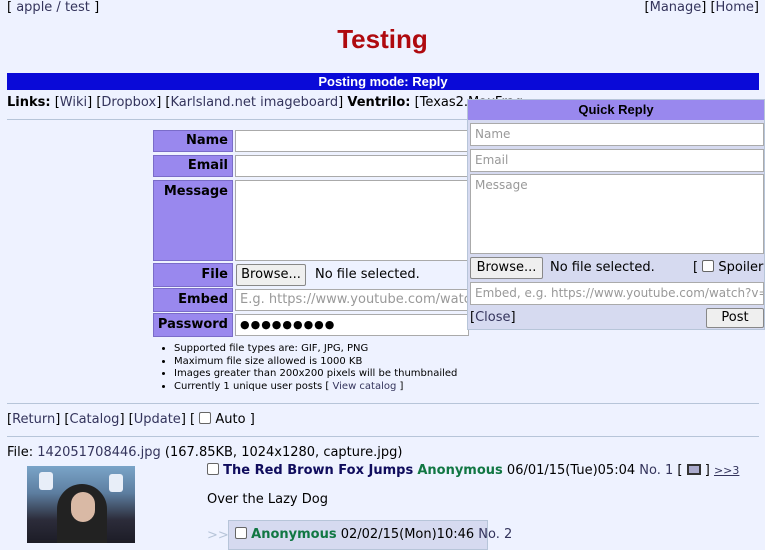 The height and width of the screenshot is (550, 765). Describe the element at coordinates (193, 141) in the screenshot. I see `name-label: Name` at that location.